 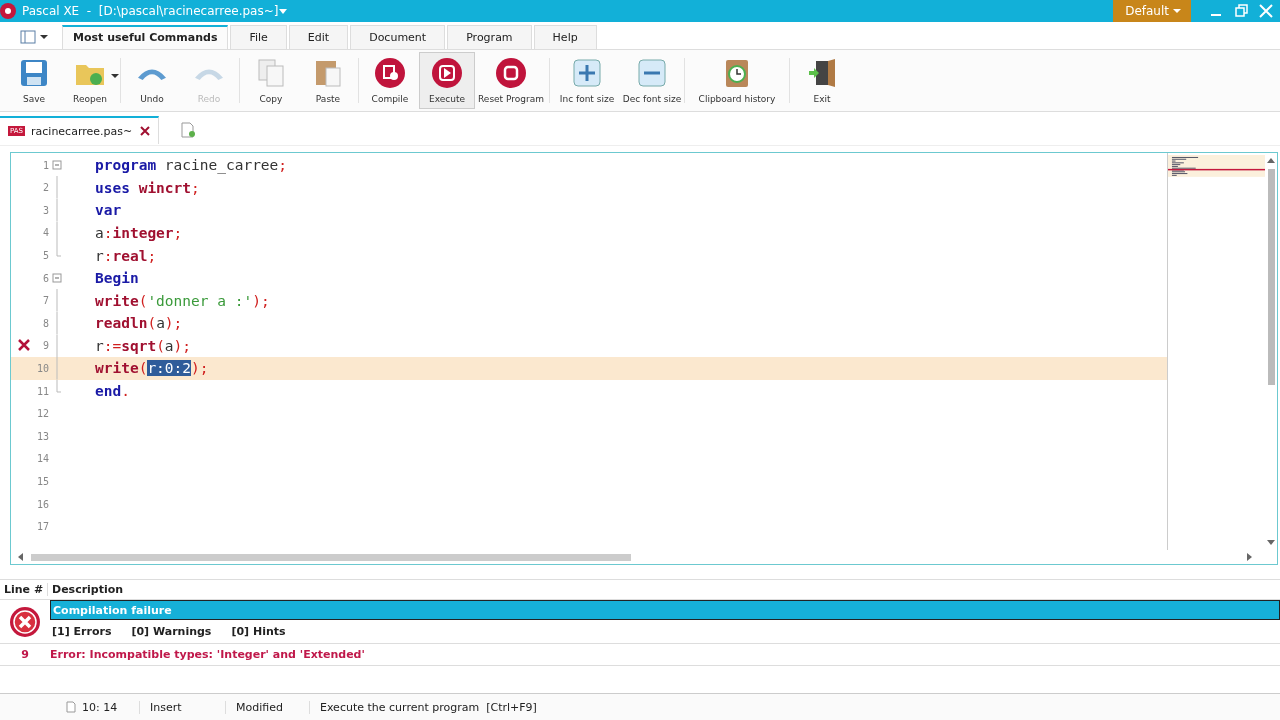 I want to click on toolbar-button: Reset Program, so click(x=511, y=80).